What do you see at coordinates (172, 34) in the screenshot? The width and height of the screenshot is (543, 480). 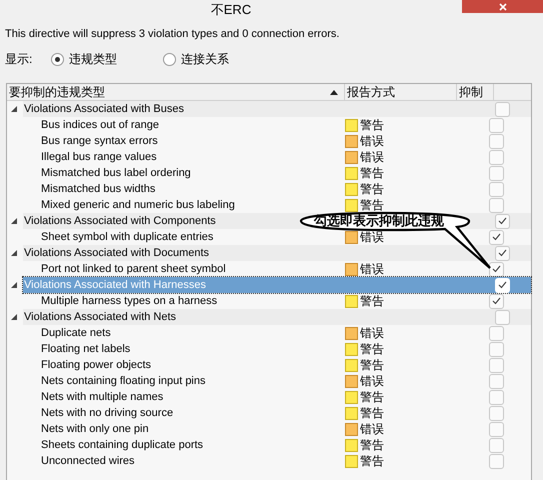 I see `summary-text: This directive will suppress 3 violation types and 0 connection errors.` at bounding box center [172, 34].